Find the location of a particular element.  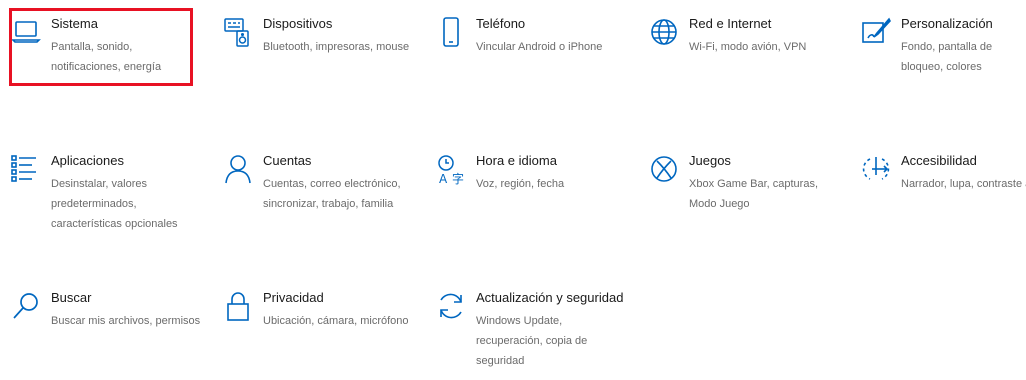

setting-title: Hora e idioma is located at coordinates (516, 160).